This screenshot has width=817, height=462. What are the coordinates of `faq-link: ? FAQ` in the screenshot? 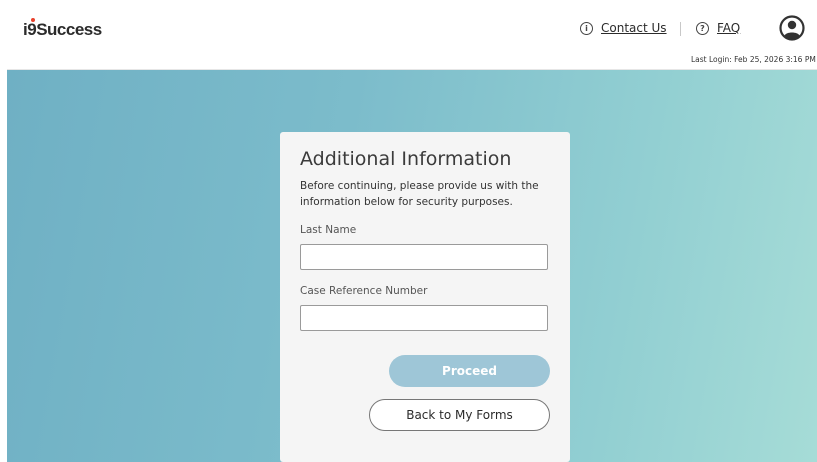 It's located at (718, 28).